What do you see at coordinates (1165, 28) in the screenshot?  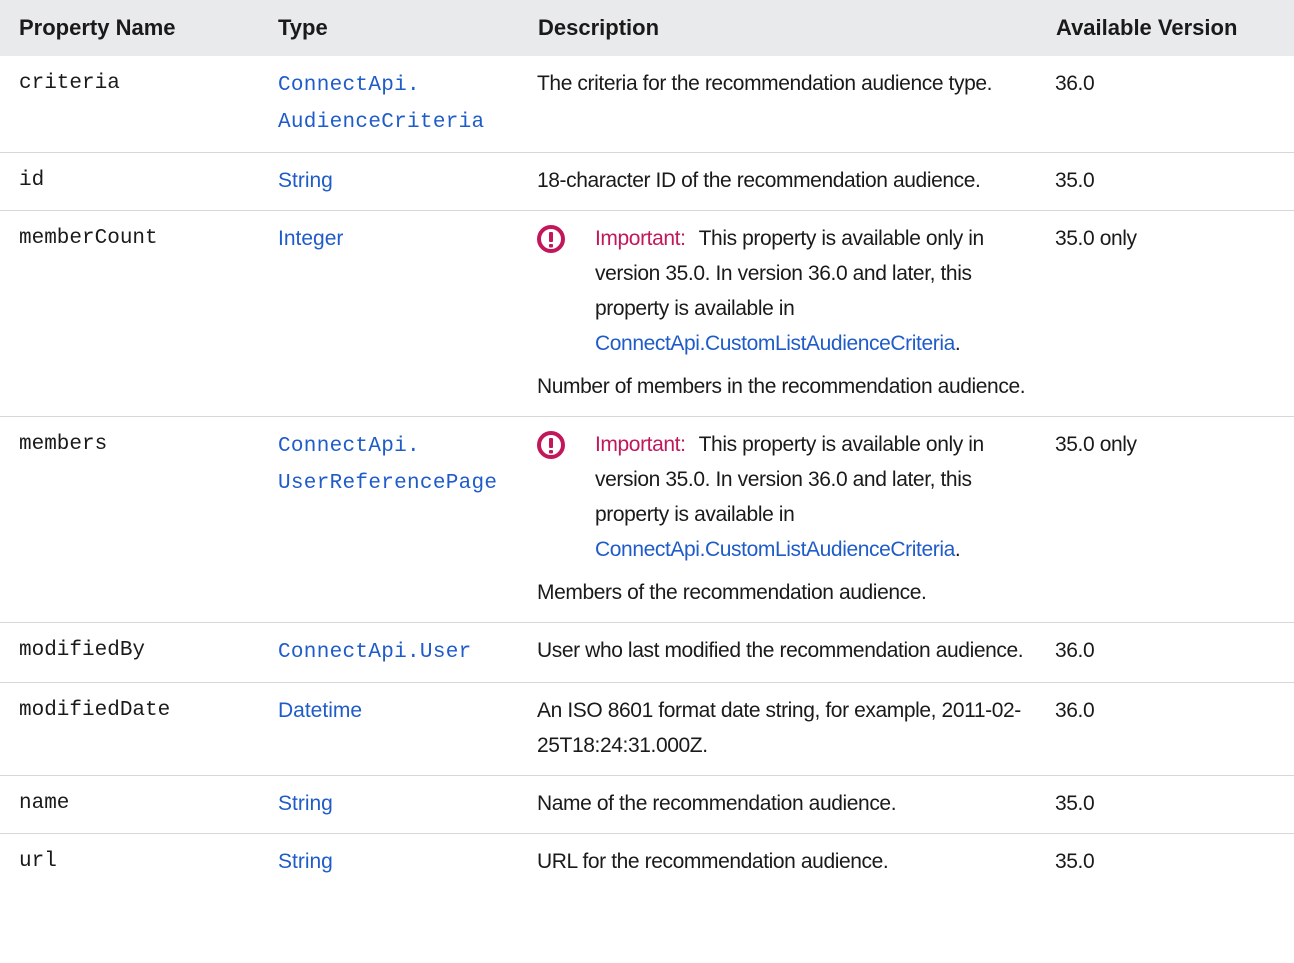 I see `header-available-version: Available Version` at bounding box center [1165, 28].